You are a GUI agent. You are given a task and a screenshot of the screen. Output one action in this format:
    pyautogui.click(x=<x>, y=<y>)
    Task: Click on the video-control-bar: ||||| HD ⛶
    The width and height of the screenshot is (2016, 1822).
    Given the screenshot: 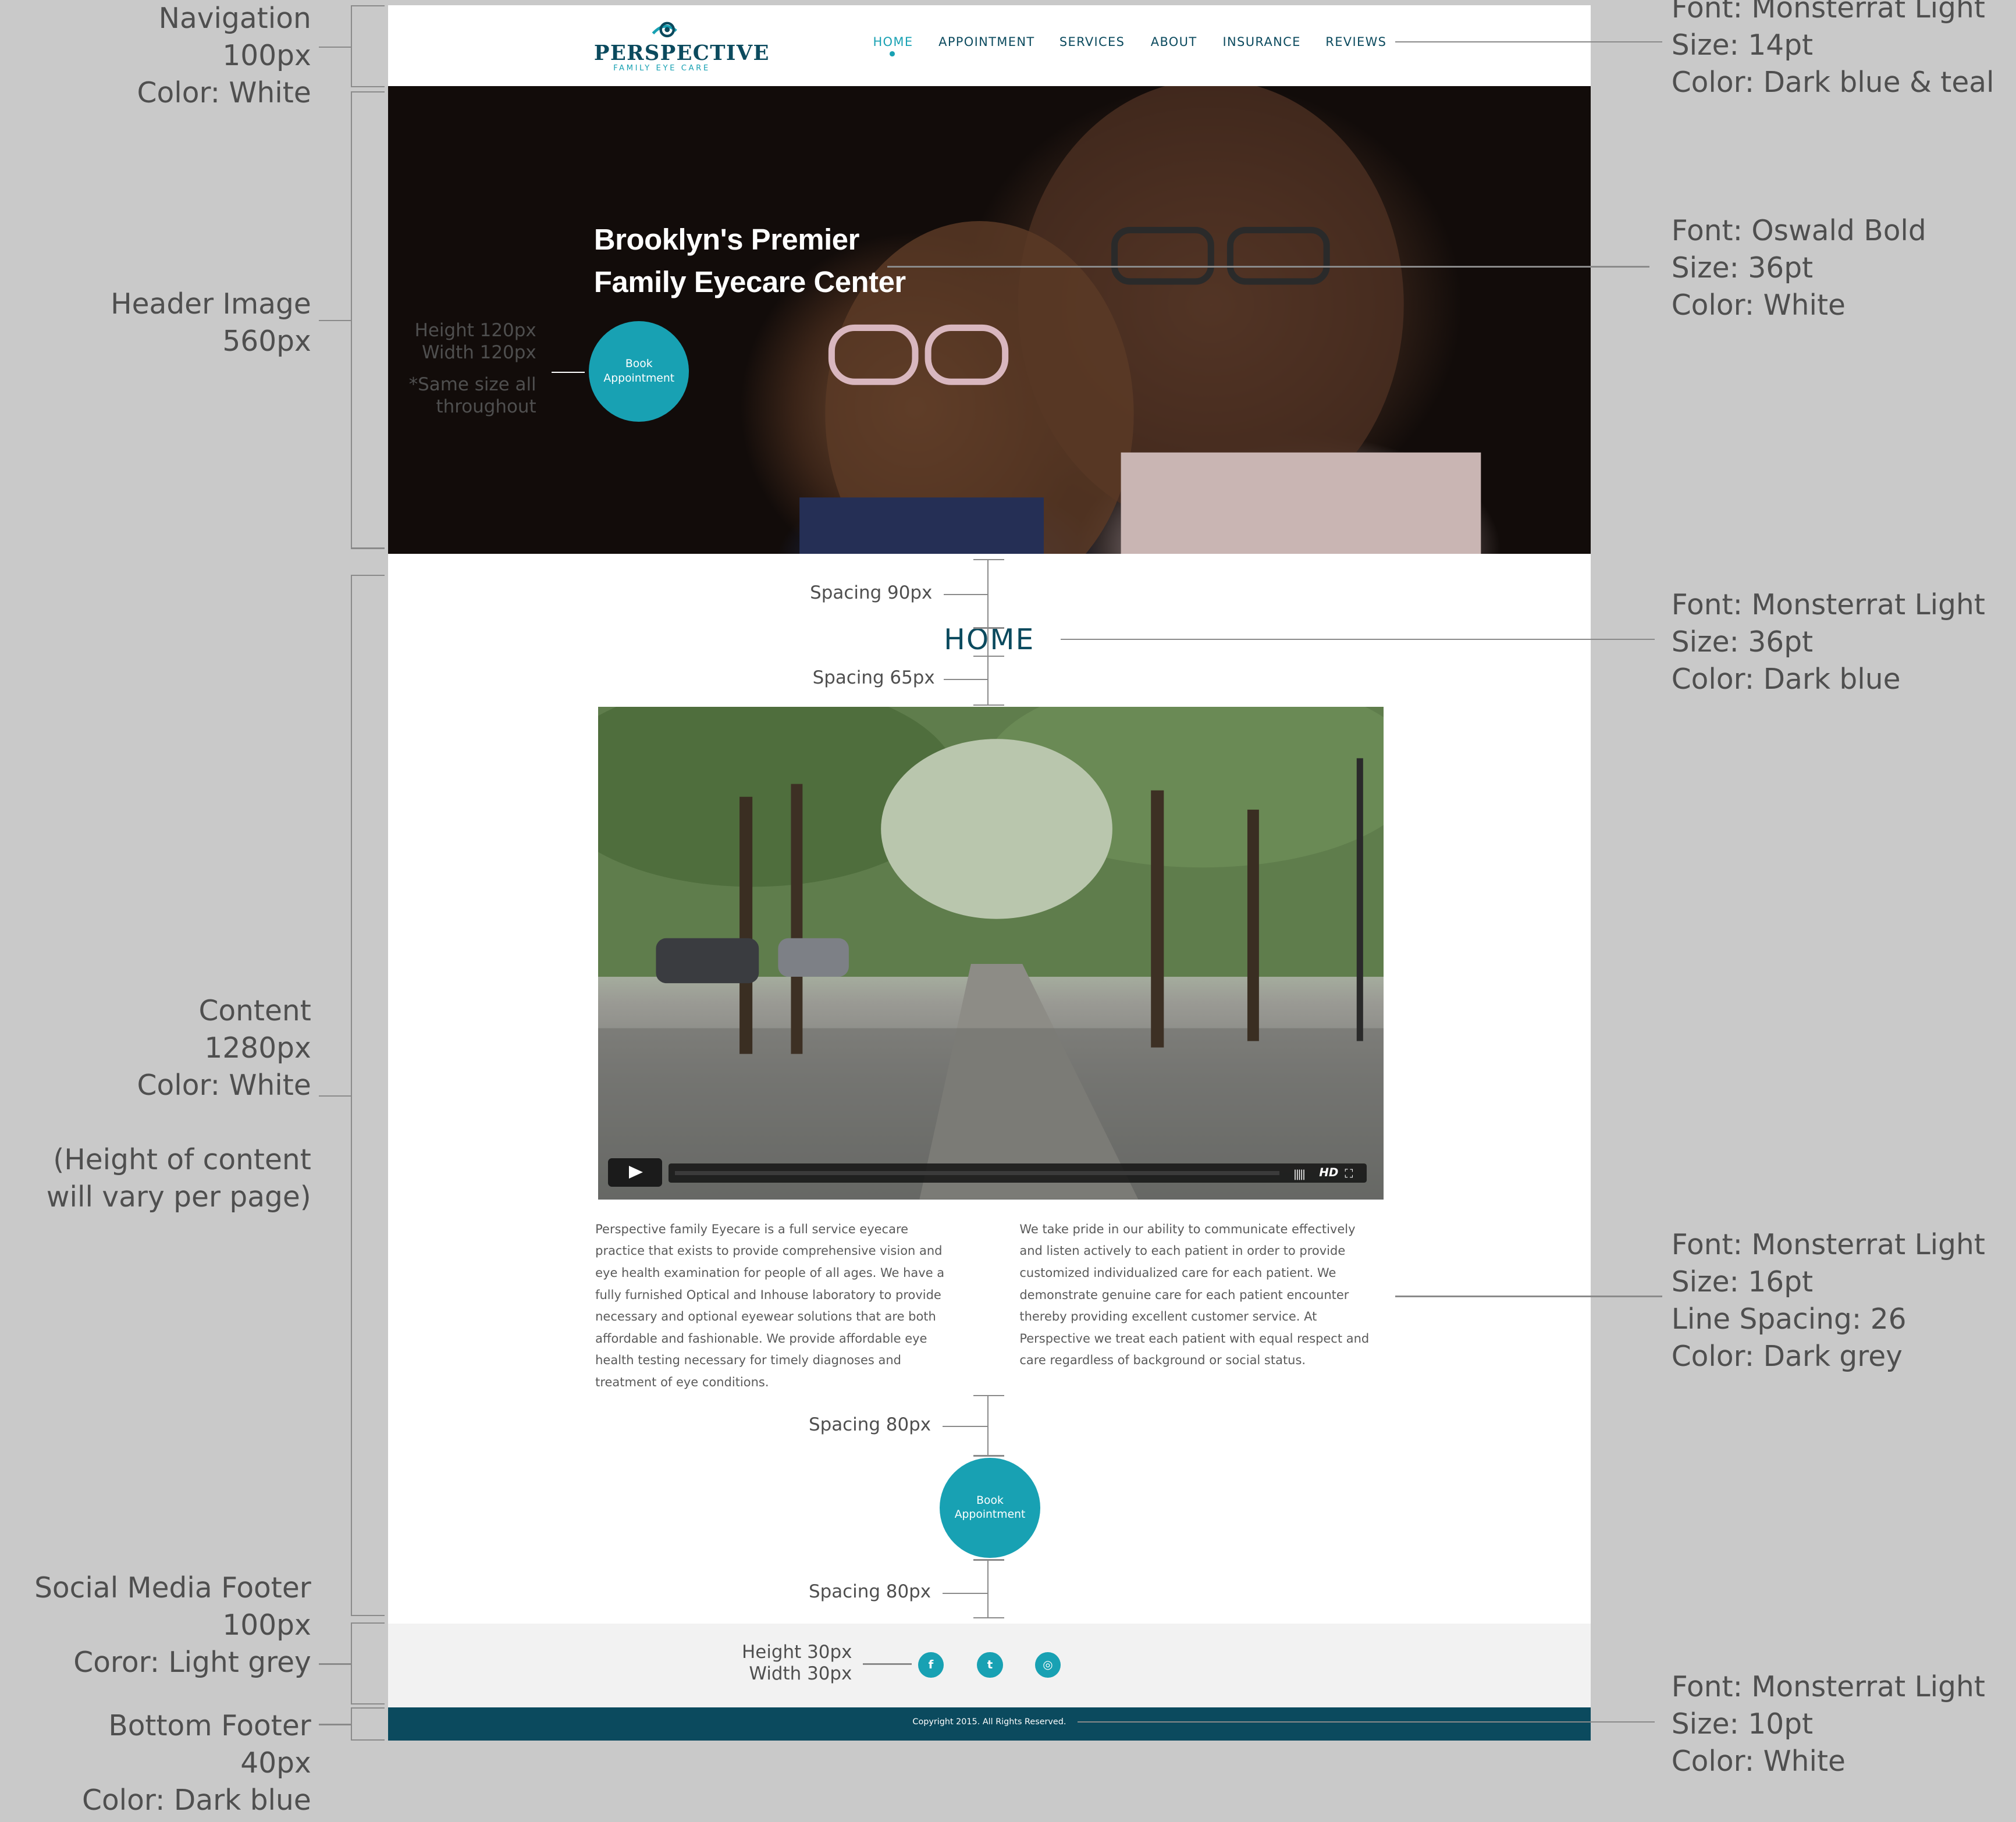 What is the action you would take?
    pyautogui.click(x=1018, y=1173)
    